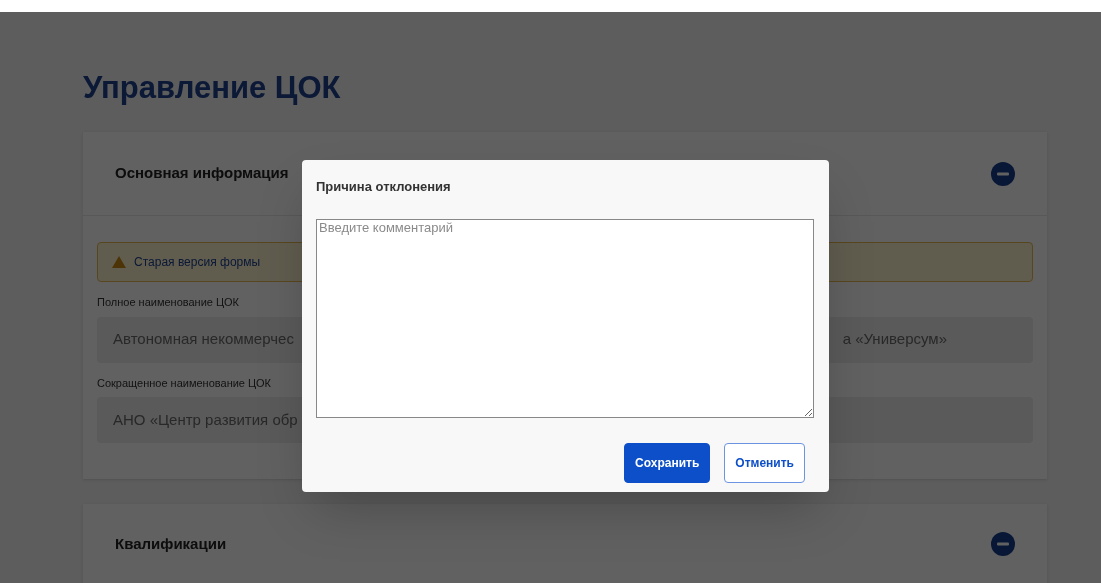 The height and width of the screenshot is (583, 1101). I want to click on field-label: Полное наименование ЦОК, so click(168, 302).